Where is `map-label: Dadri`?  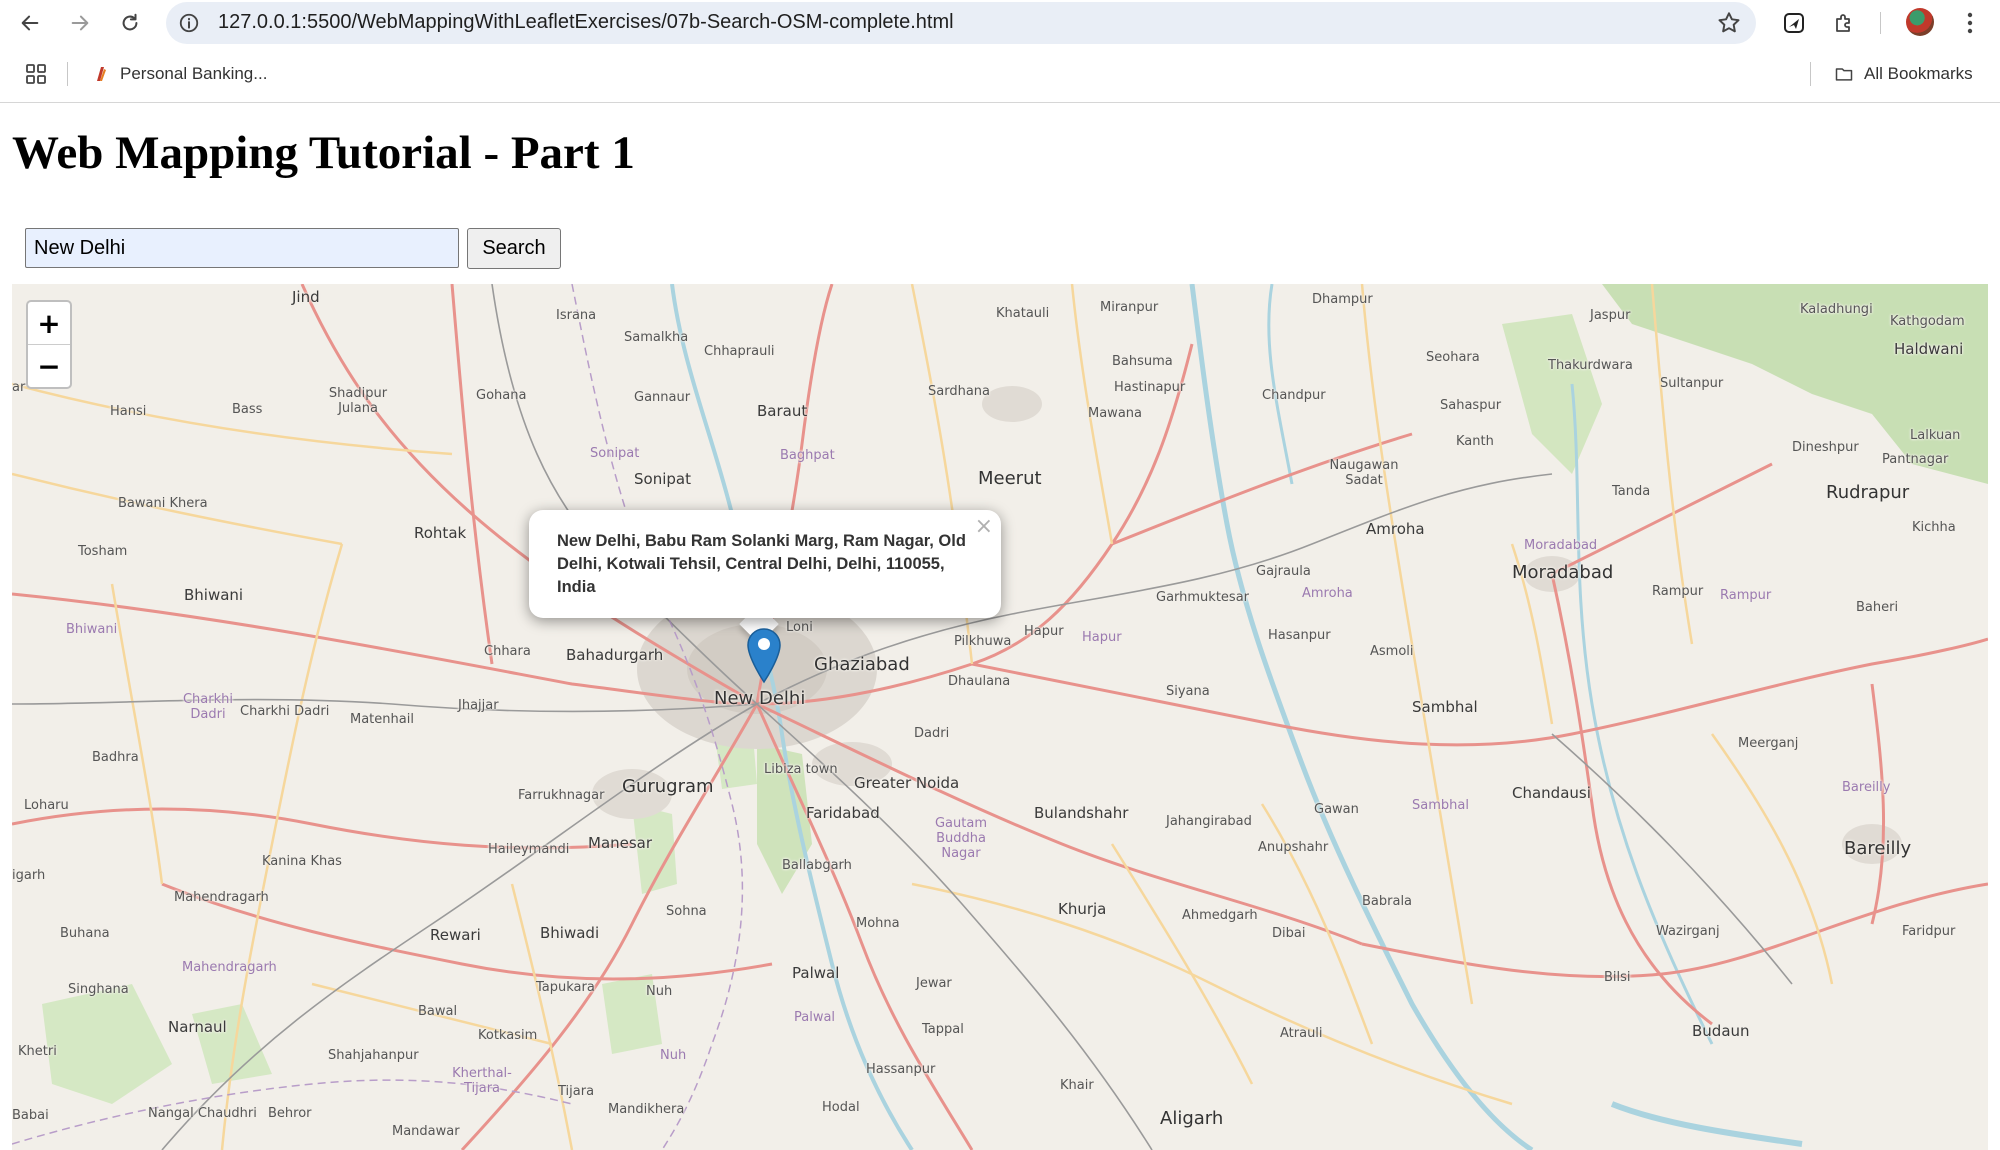 map-label: Dadri is located at coordinates (932, 733).